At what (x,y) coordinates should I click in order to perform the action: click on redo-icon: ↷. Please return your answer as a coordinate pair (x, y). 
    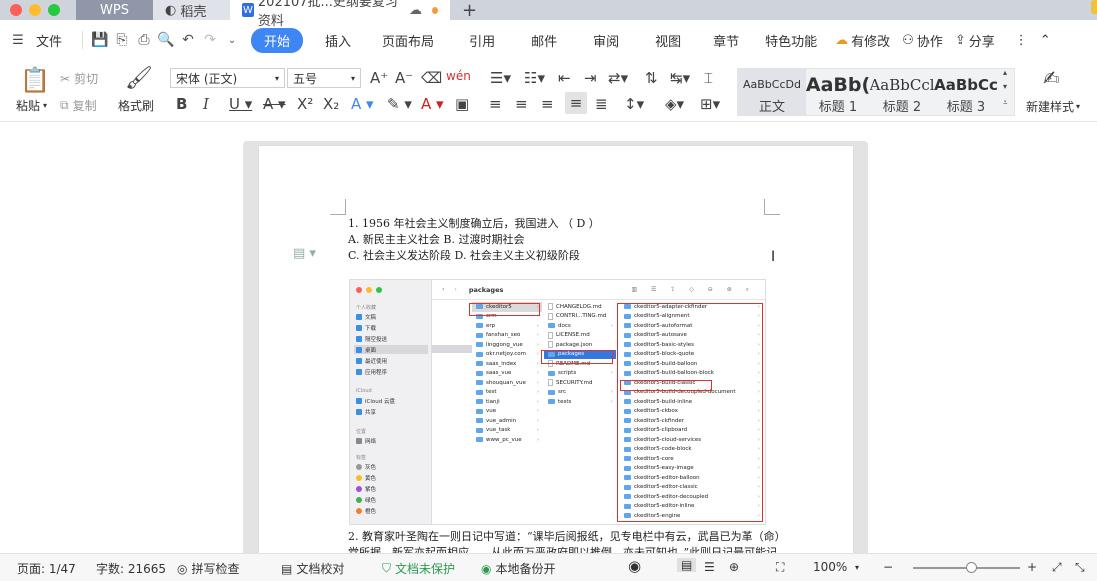
    Looking at the image, I should click on (210, 40).